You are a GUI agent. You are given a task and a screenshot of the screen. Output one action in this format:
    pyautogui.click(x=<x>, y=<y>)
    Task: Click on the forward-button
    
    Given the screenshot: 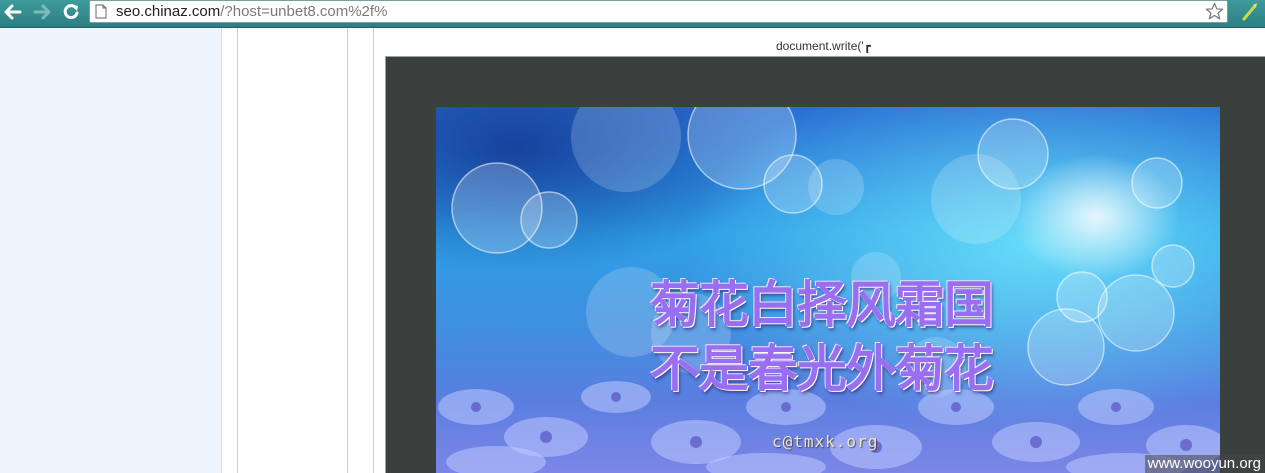 What is the action you would take?
    pyautogui.click(x=42, y=12)
    